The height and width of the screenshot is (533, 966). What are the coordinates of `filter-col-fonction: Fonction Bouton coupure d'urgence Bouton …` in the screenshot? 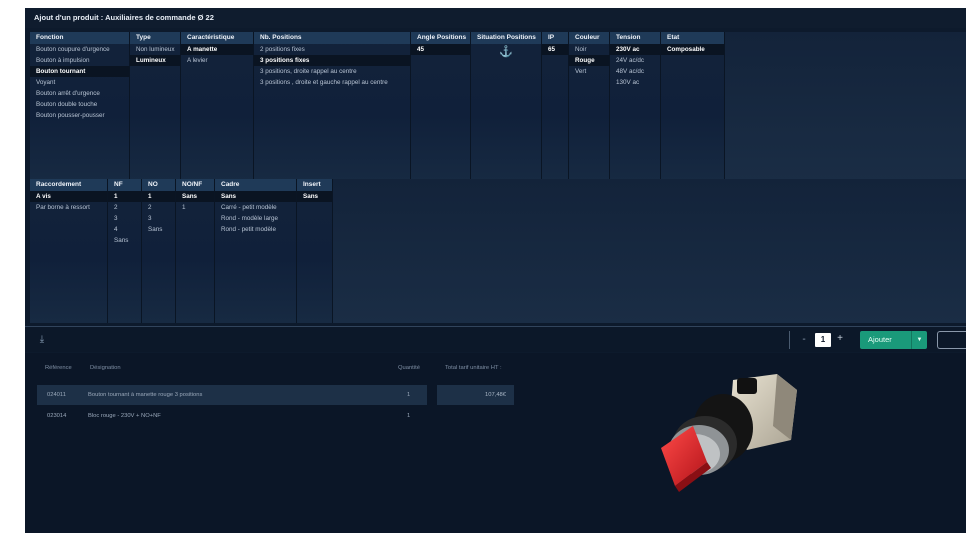 It's located at (80, 107).